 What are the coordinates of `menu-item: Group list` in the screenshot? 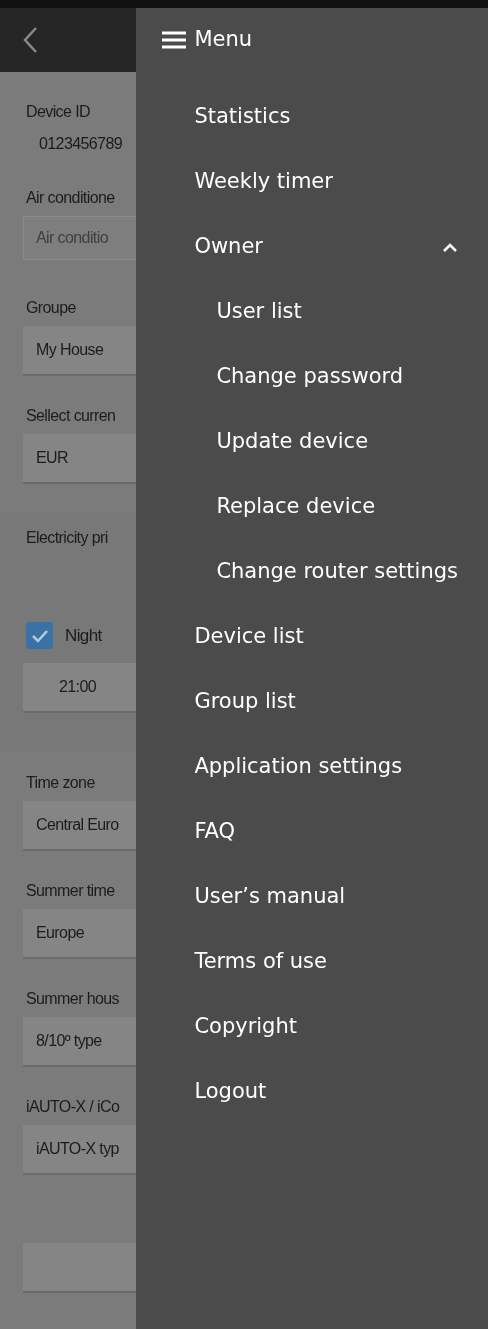 It's located at (312, 701).